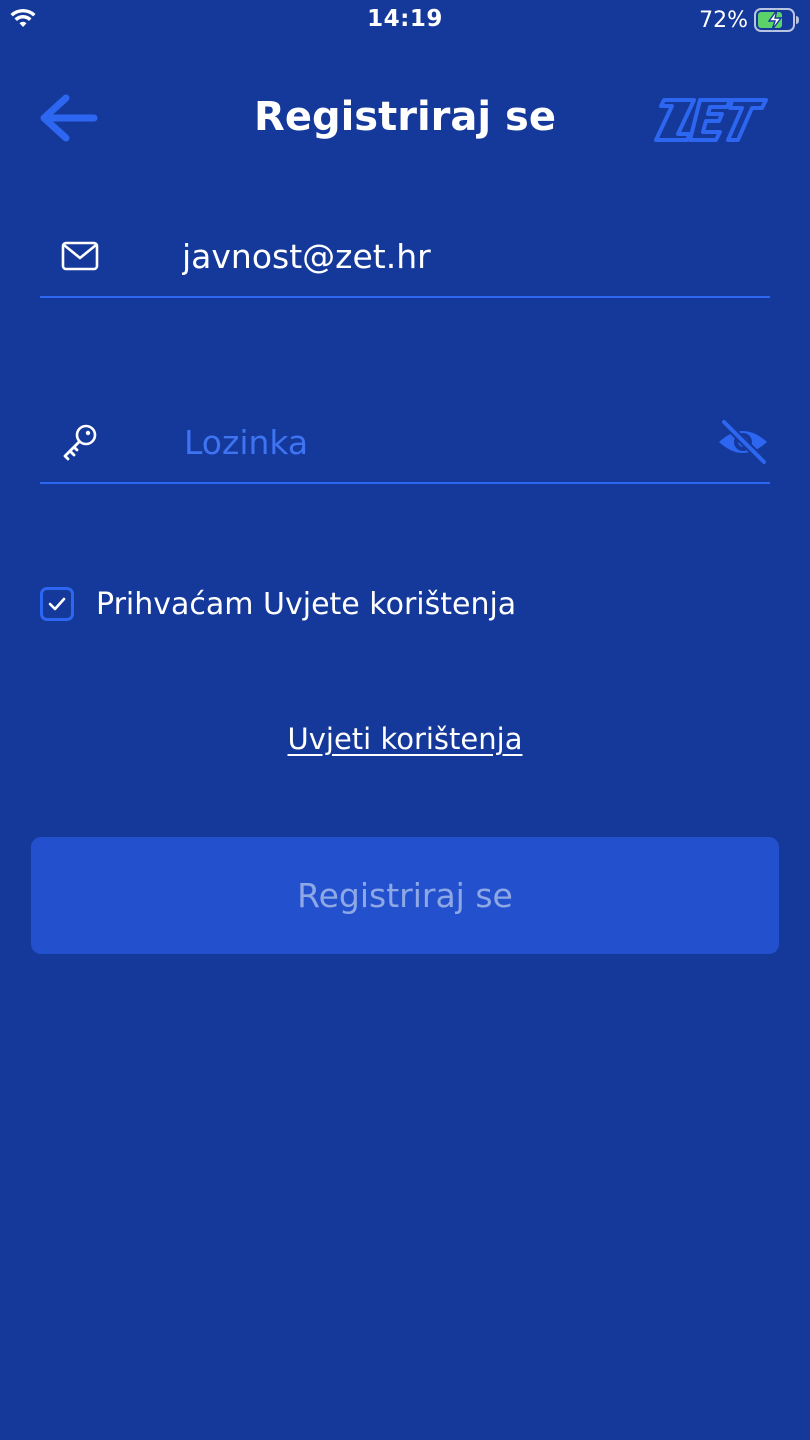 The width and height of the screenshot is (810, 1440). I want to click on battery-indicator: 72%, so click(749, 20).